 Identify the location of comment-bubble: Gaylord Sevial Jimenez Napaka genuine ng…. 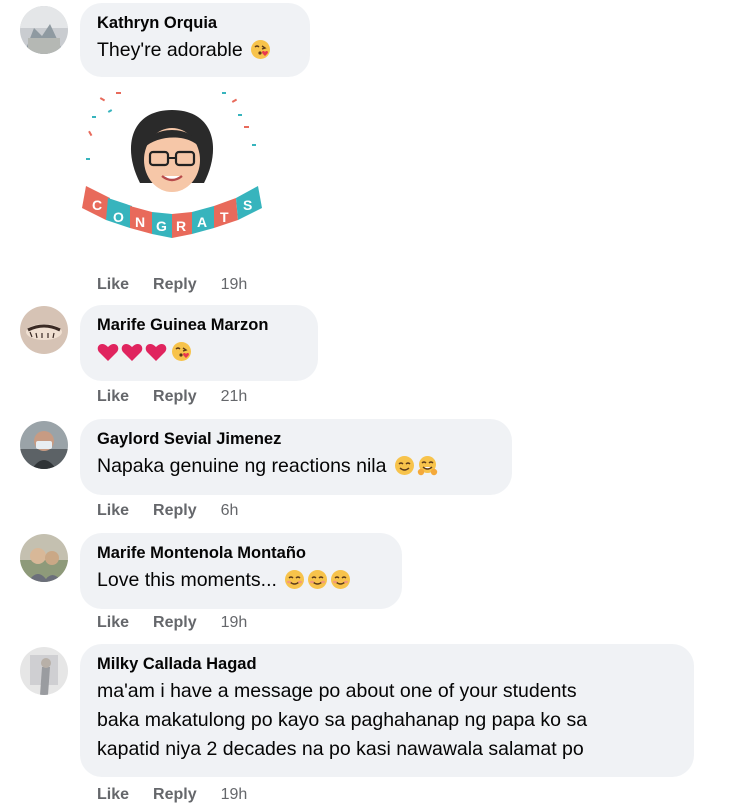
(296, 457).